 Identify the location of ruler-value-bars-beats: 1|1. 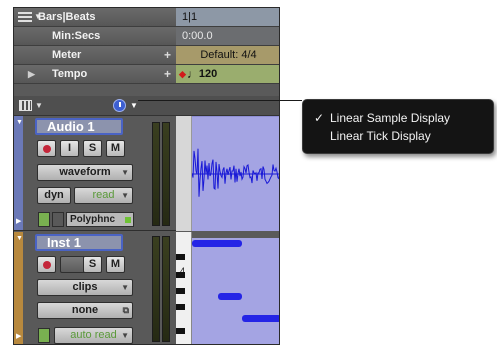
(227, 17).